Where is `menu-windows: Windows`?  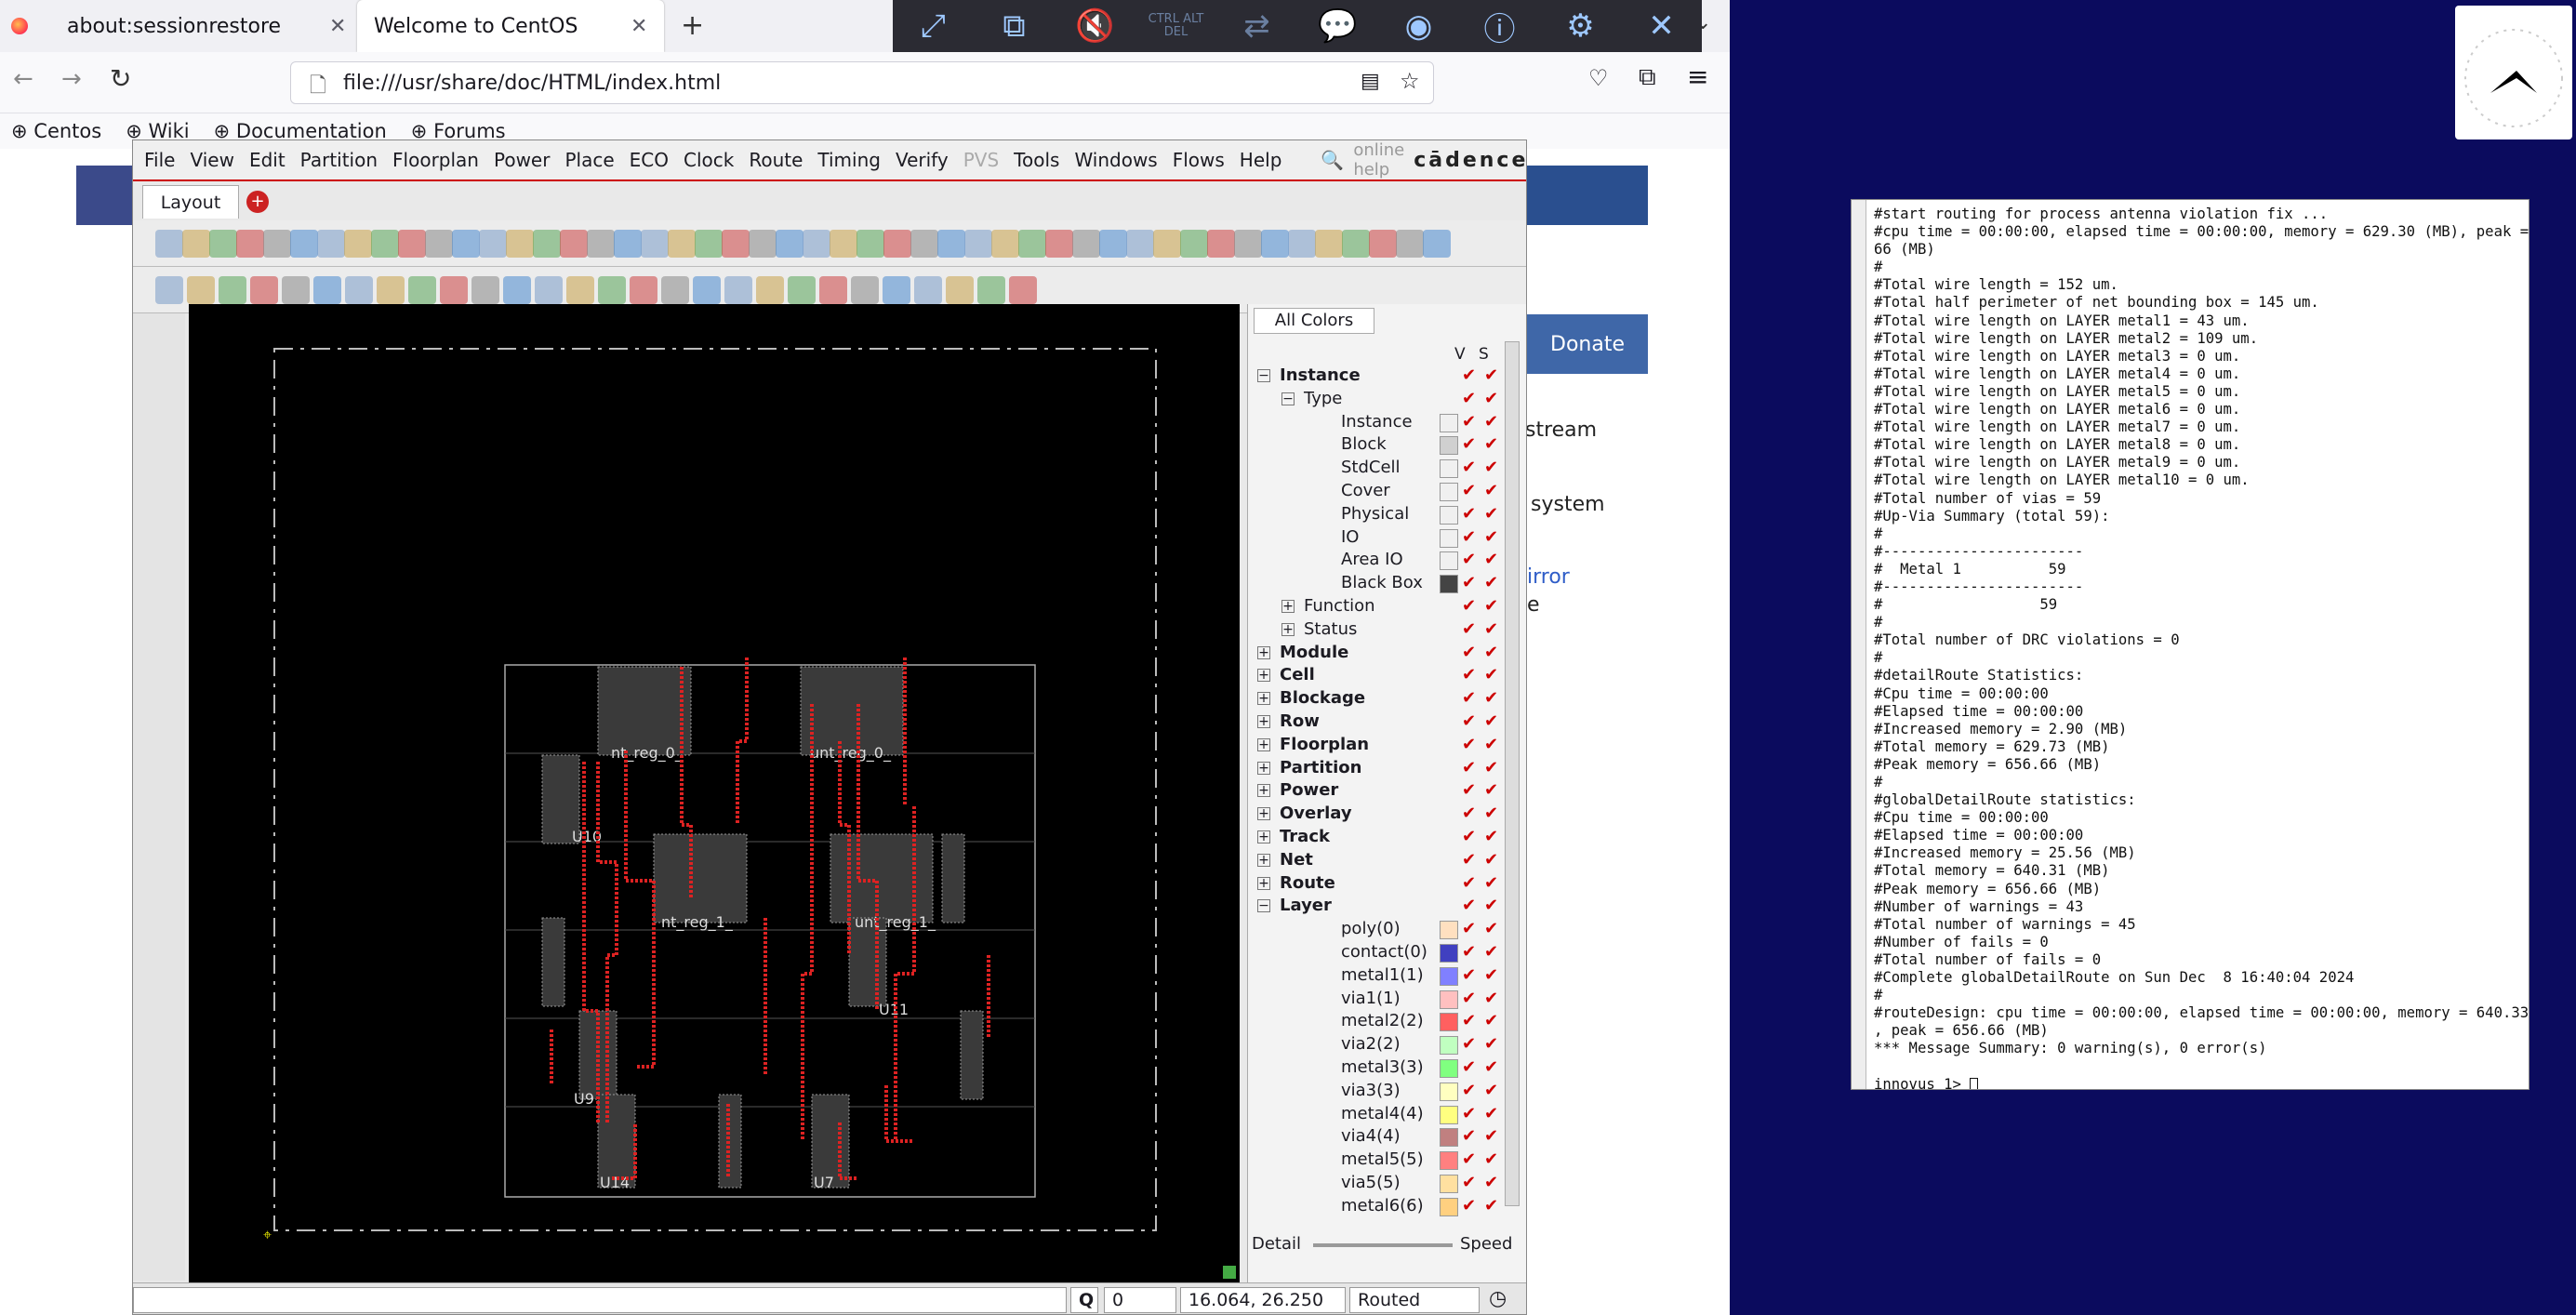 menu-windows: Windows is located at coordinates (1115, 160).